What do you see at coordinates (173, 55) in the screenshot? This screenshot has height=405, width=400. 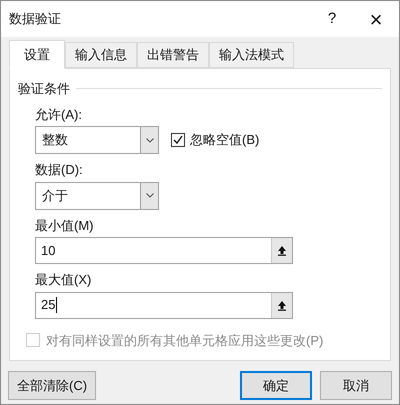 I see `tab: 出错警告` at bounding box center [173, 55].